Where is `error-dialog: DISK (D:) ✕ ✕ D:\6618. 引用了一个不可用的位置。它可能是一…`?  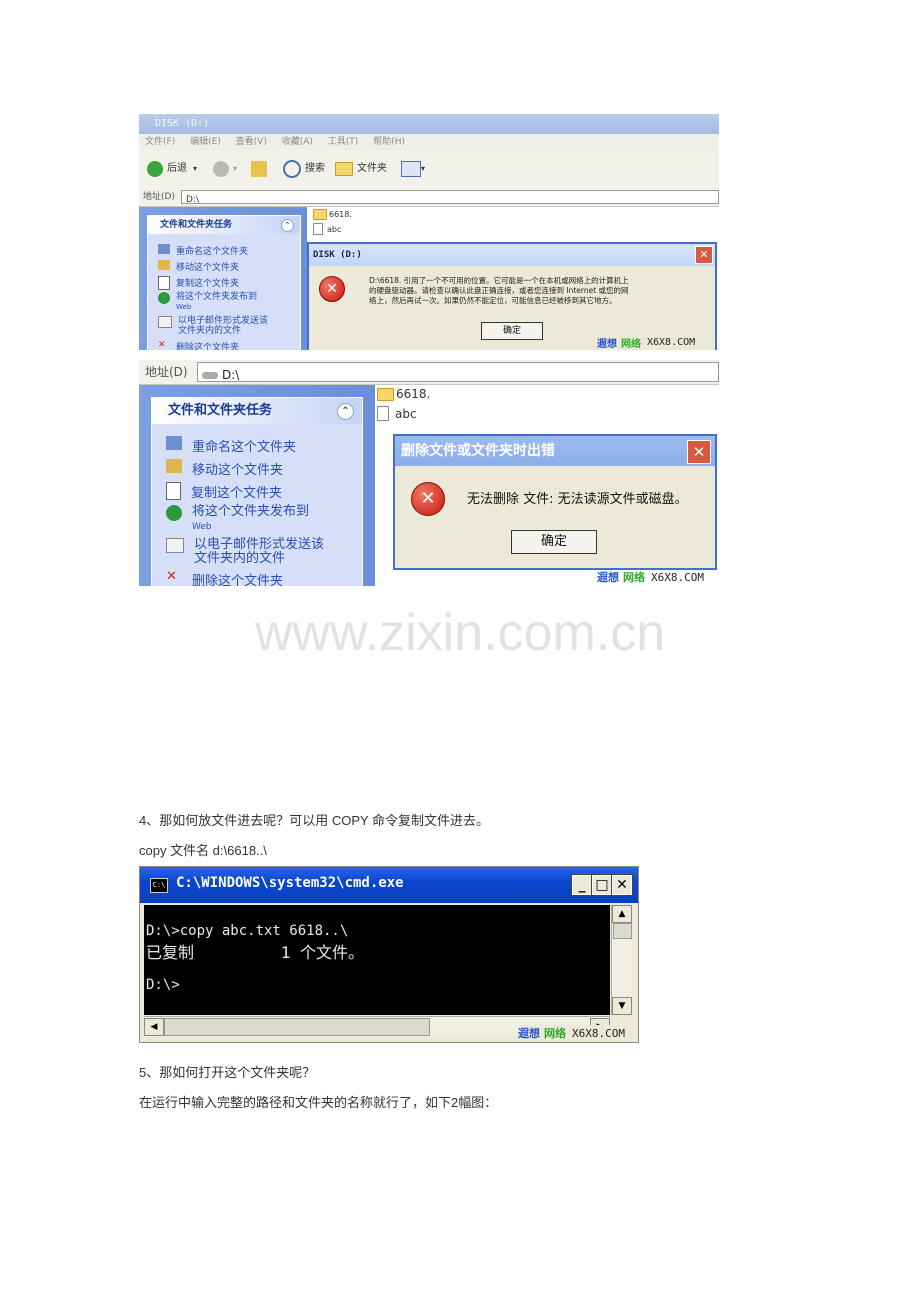
error-dialog: DISK (D:) ✕ ✕ D:\6618. 引用了一个不可用的位置。它可能是一… is located at coordinates (512, 296).